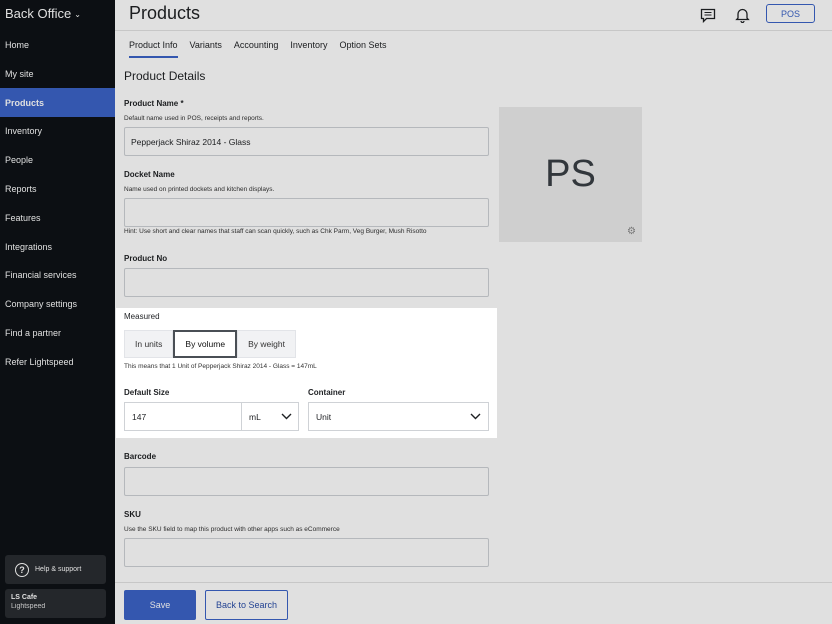  I want to click on product-initials: PS, so click(570, 174).